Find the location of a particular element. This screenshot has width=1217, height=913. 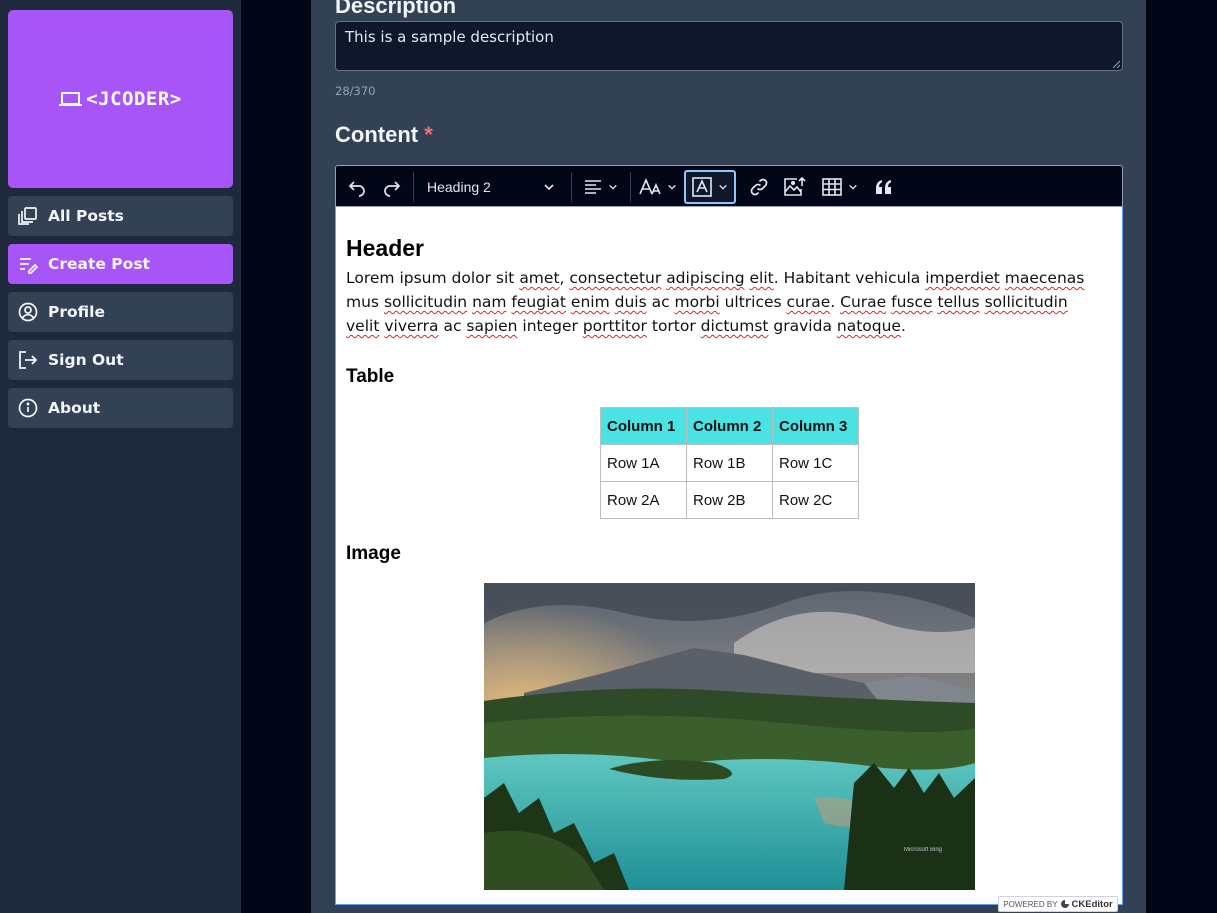

sidebar-item-all-posts: All Posts is located at coordinates (120, 216).